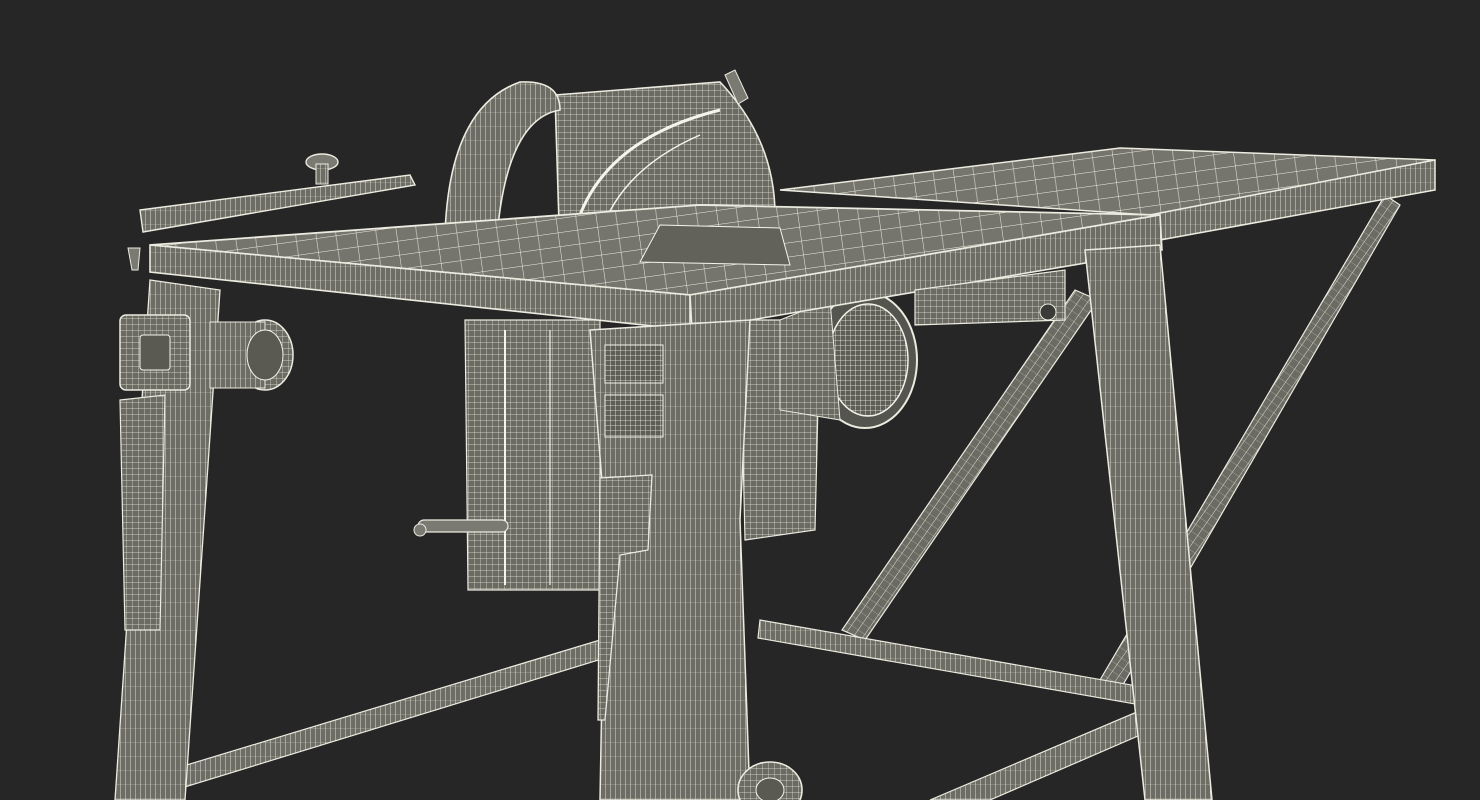  Describe the element at coordinates (848, 360) in the screenshot. I see `motor-fan-grill` at that location.